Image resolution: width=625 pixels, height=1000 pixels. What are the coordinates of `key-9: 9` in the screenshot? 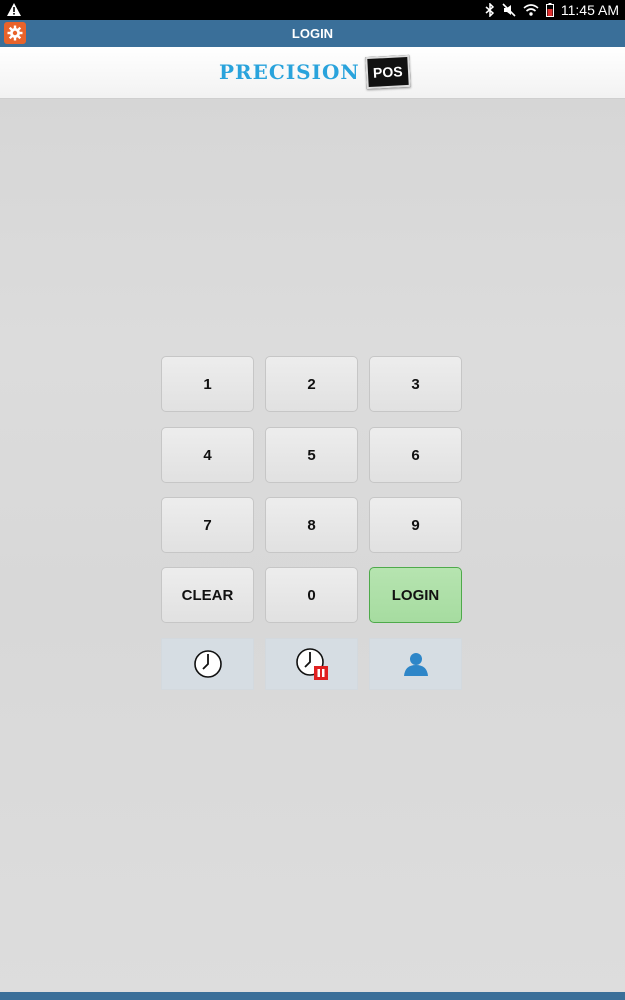 It's located at (415, 525).